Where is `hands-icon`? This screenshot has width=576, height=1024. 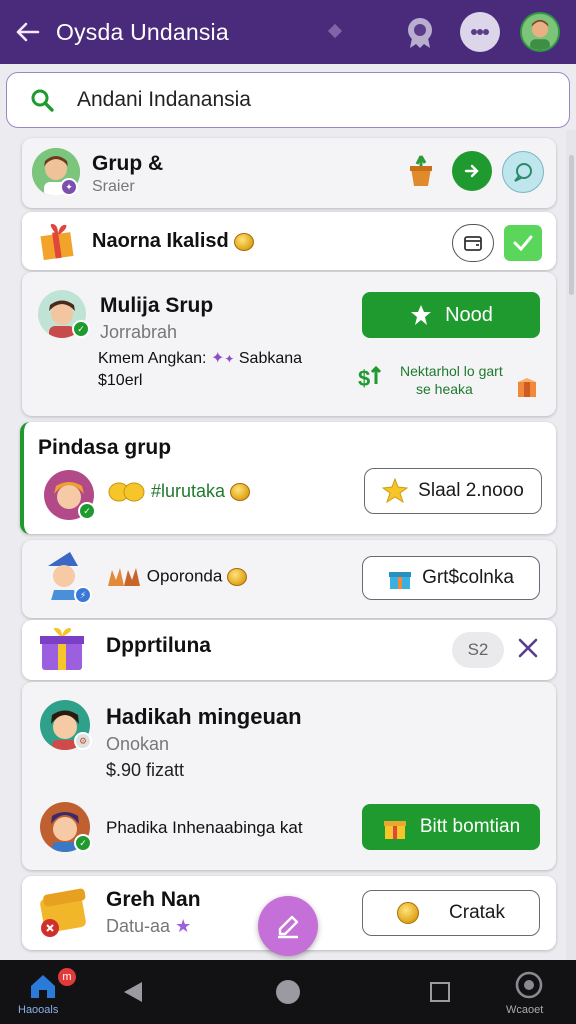 hands-icon is located at coordinates (124, 577).